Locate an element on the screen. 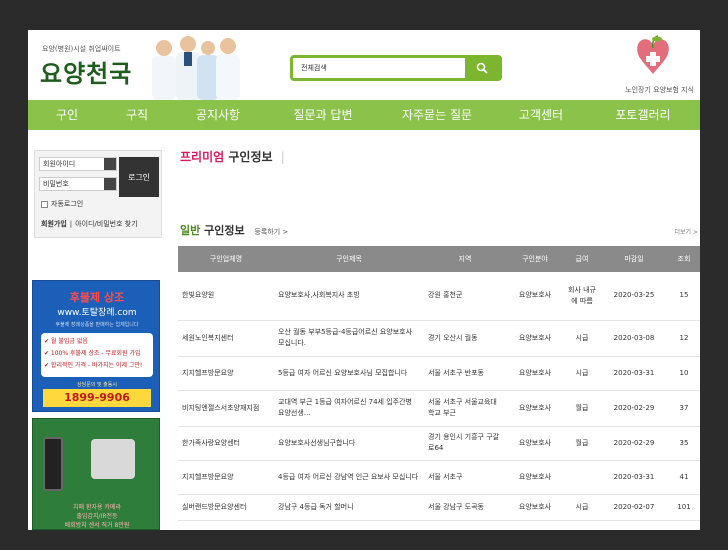  col-header-title: 구인제목 is located at coordinates (349, 259).